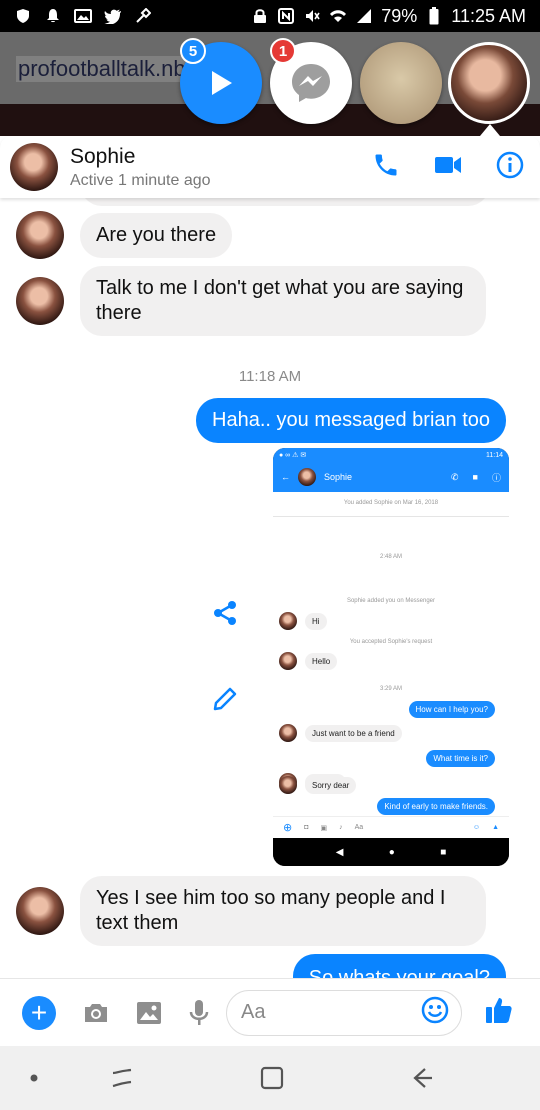 Image resolution: width=540 pixels, height=1110 pixels. Describe the element at coordinates (399, 966) in the screenshot. I see `outgoing-message: So whats your goal?` at that location.